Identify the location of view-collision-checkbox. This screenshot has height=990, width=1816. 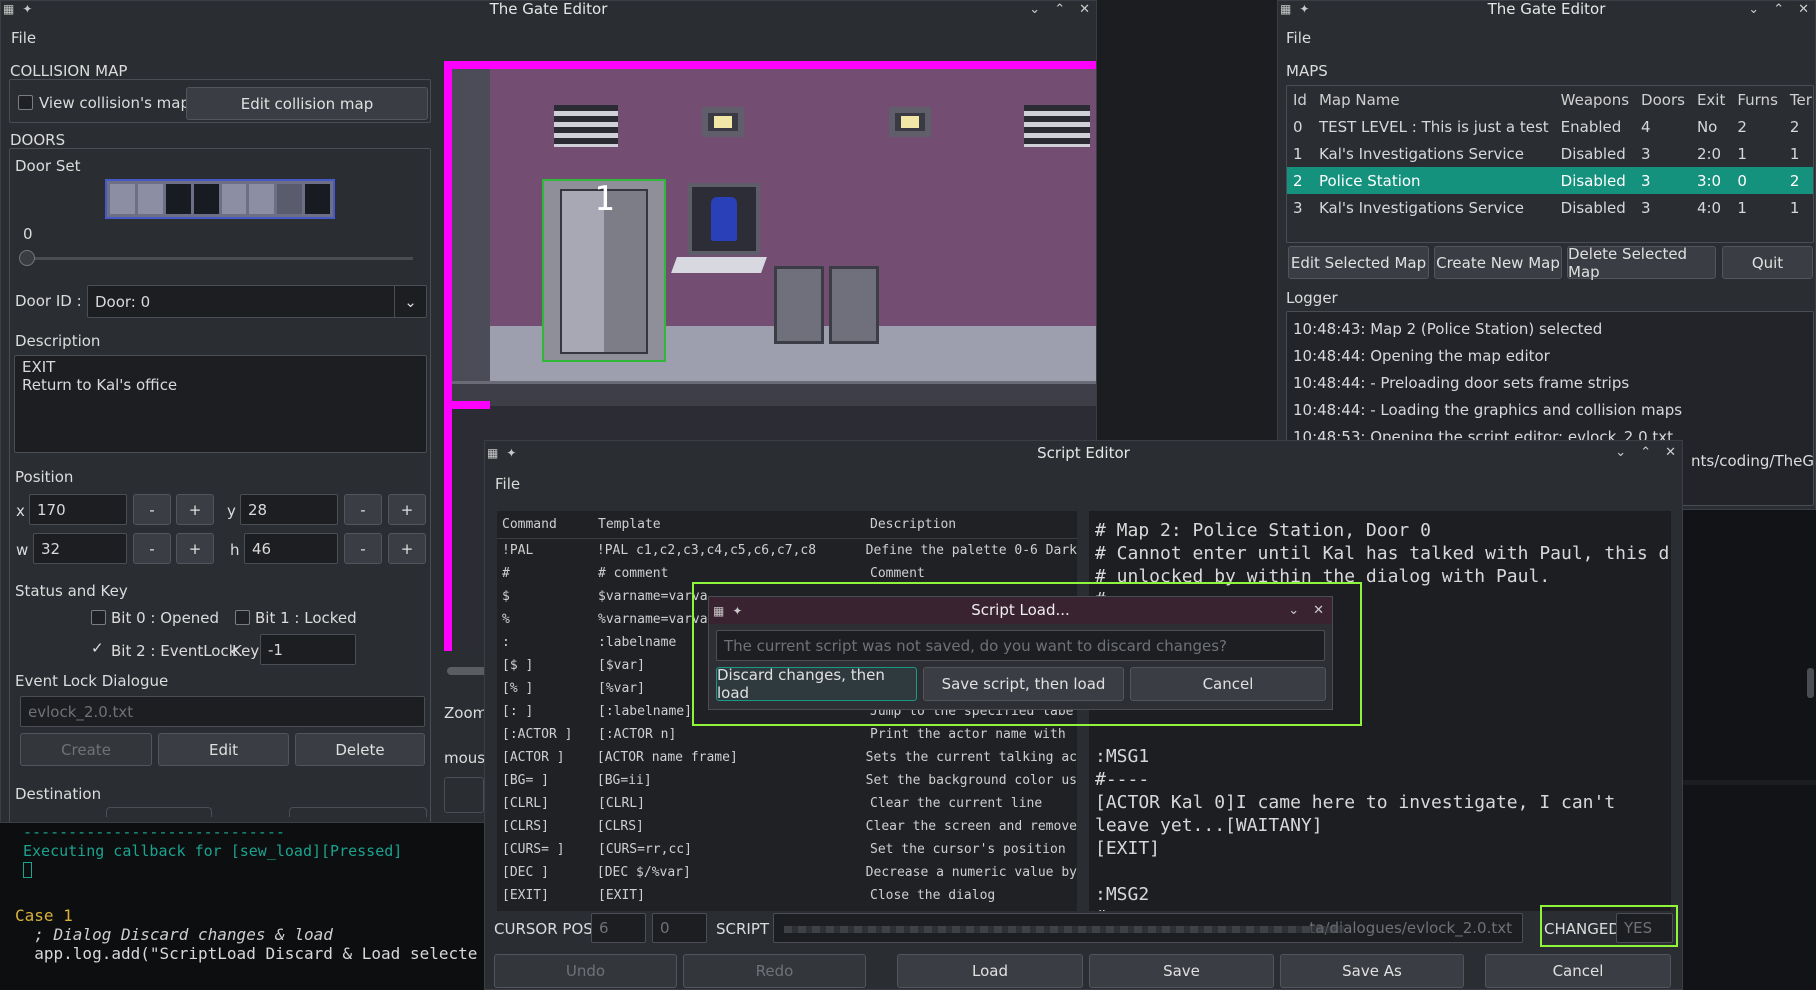
(25, 102).